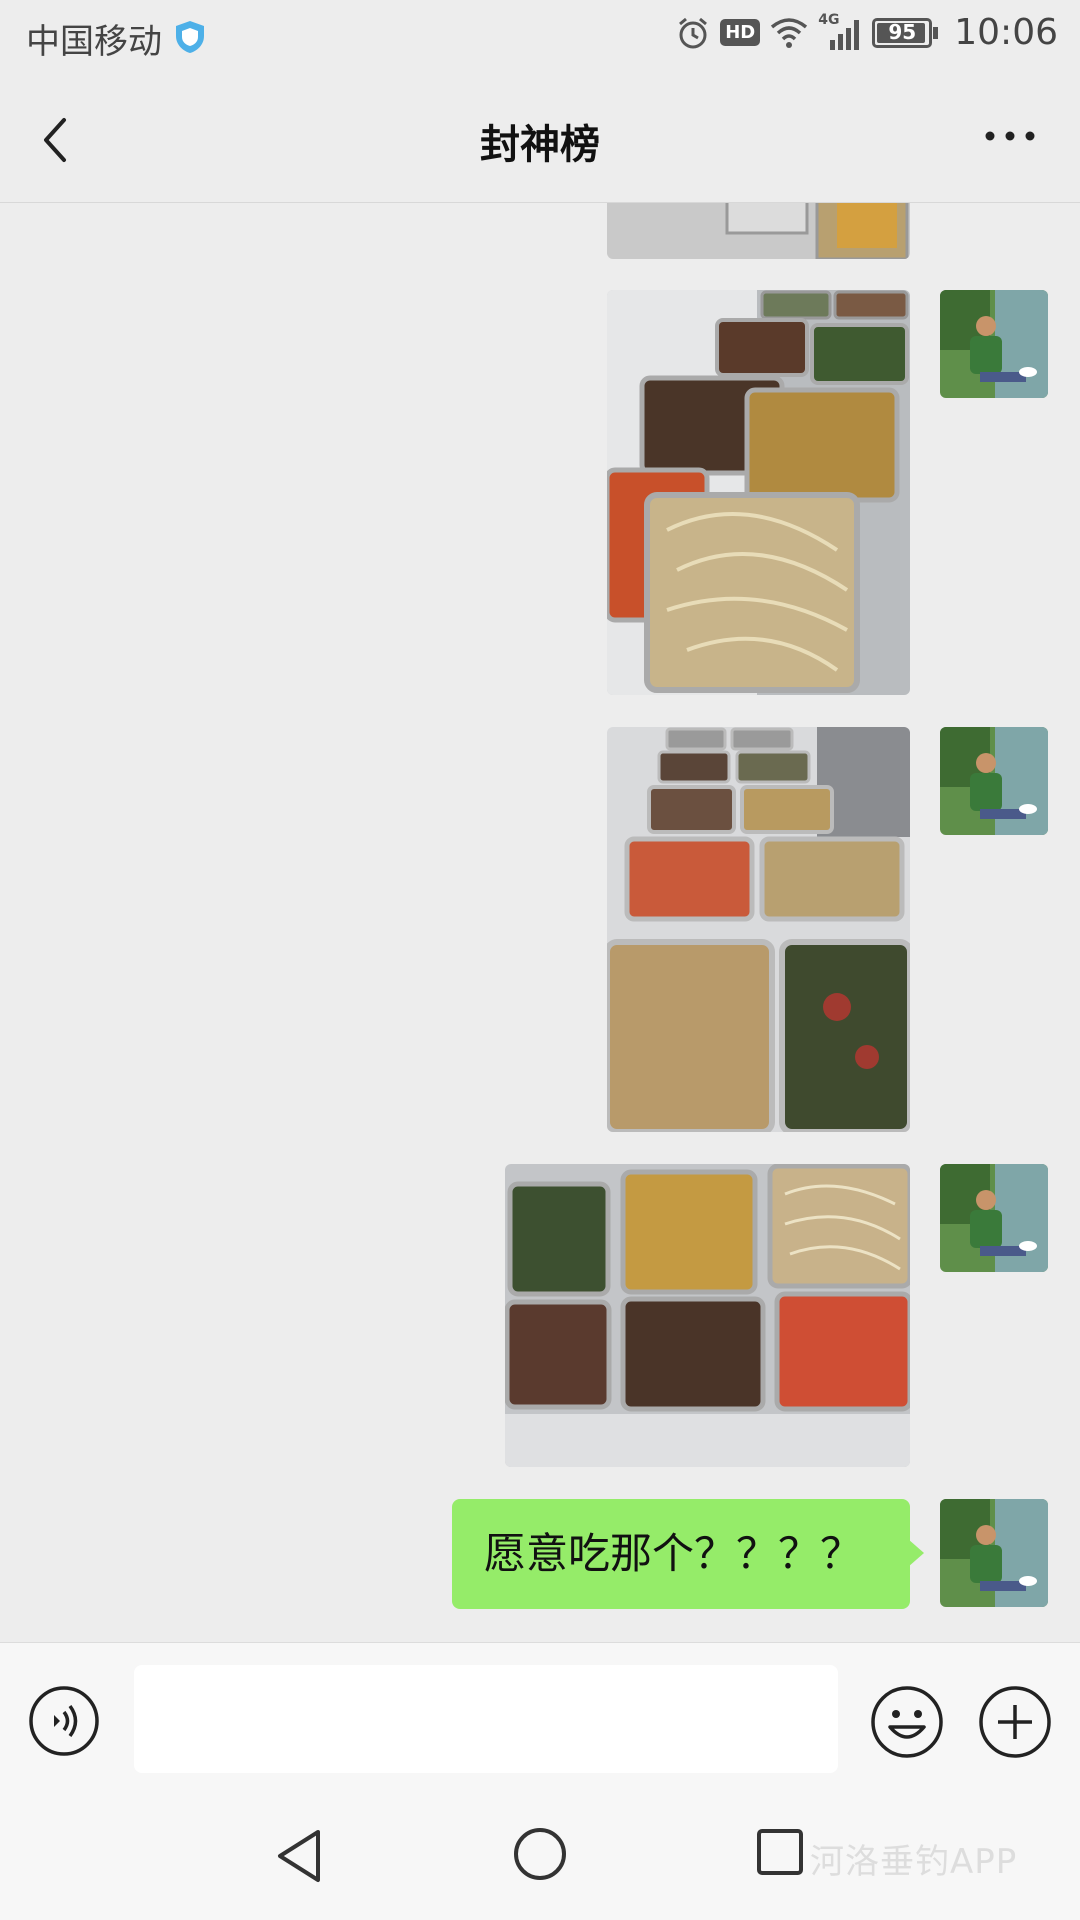 This screenshot has height=1920, width=1080. Describe the element at coordinates (693, 32) in the screenshot. I see `alarm-icon` at that location.